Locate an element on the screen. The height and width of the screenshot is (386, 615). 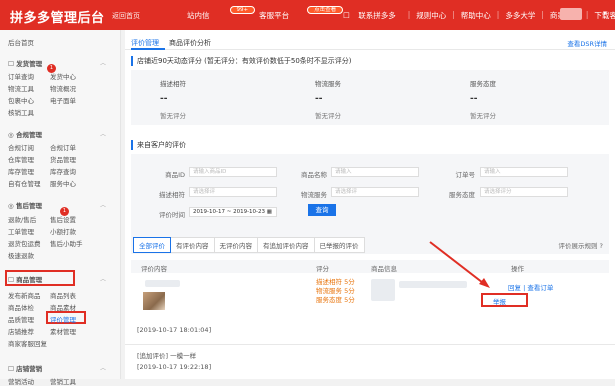
sidebar-item: 货品管理 is located at coordinates (63, 159).